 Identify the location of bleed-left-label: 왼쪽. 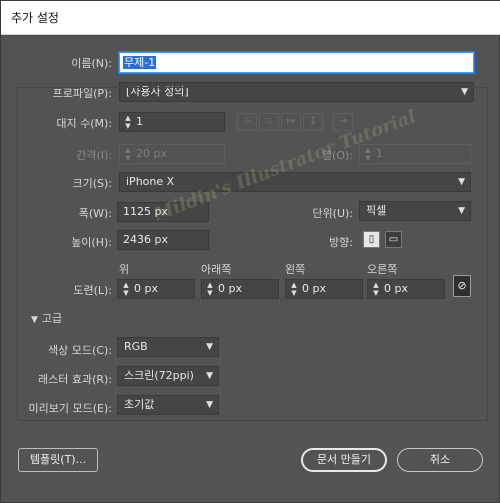
(295, 269).